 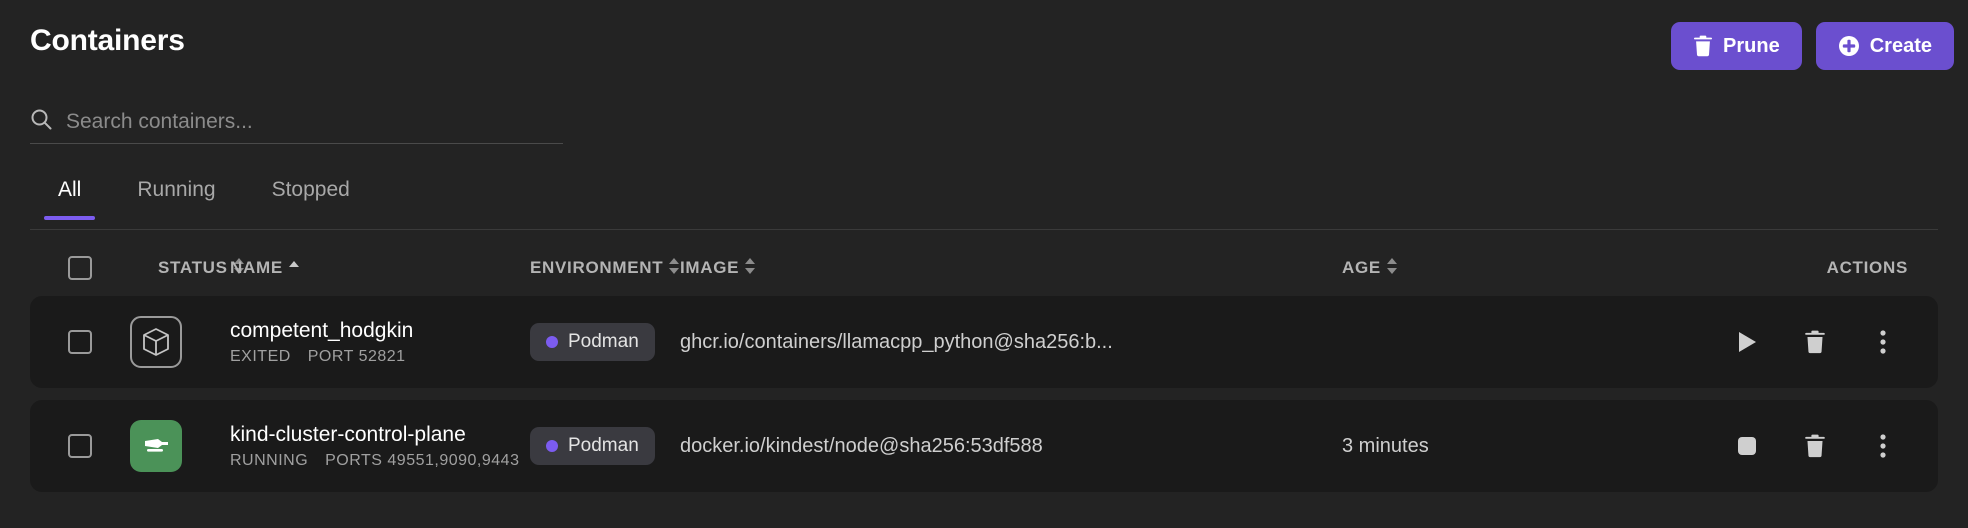 I want to click on container-state-ports: RUNNING PORTS 49551,9090,9443, so click(x=380, y=461).